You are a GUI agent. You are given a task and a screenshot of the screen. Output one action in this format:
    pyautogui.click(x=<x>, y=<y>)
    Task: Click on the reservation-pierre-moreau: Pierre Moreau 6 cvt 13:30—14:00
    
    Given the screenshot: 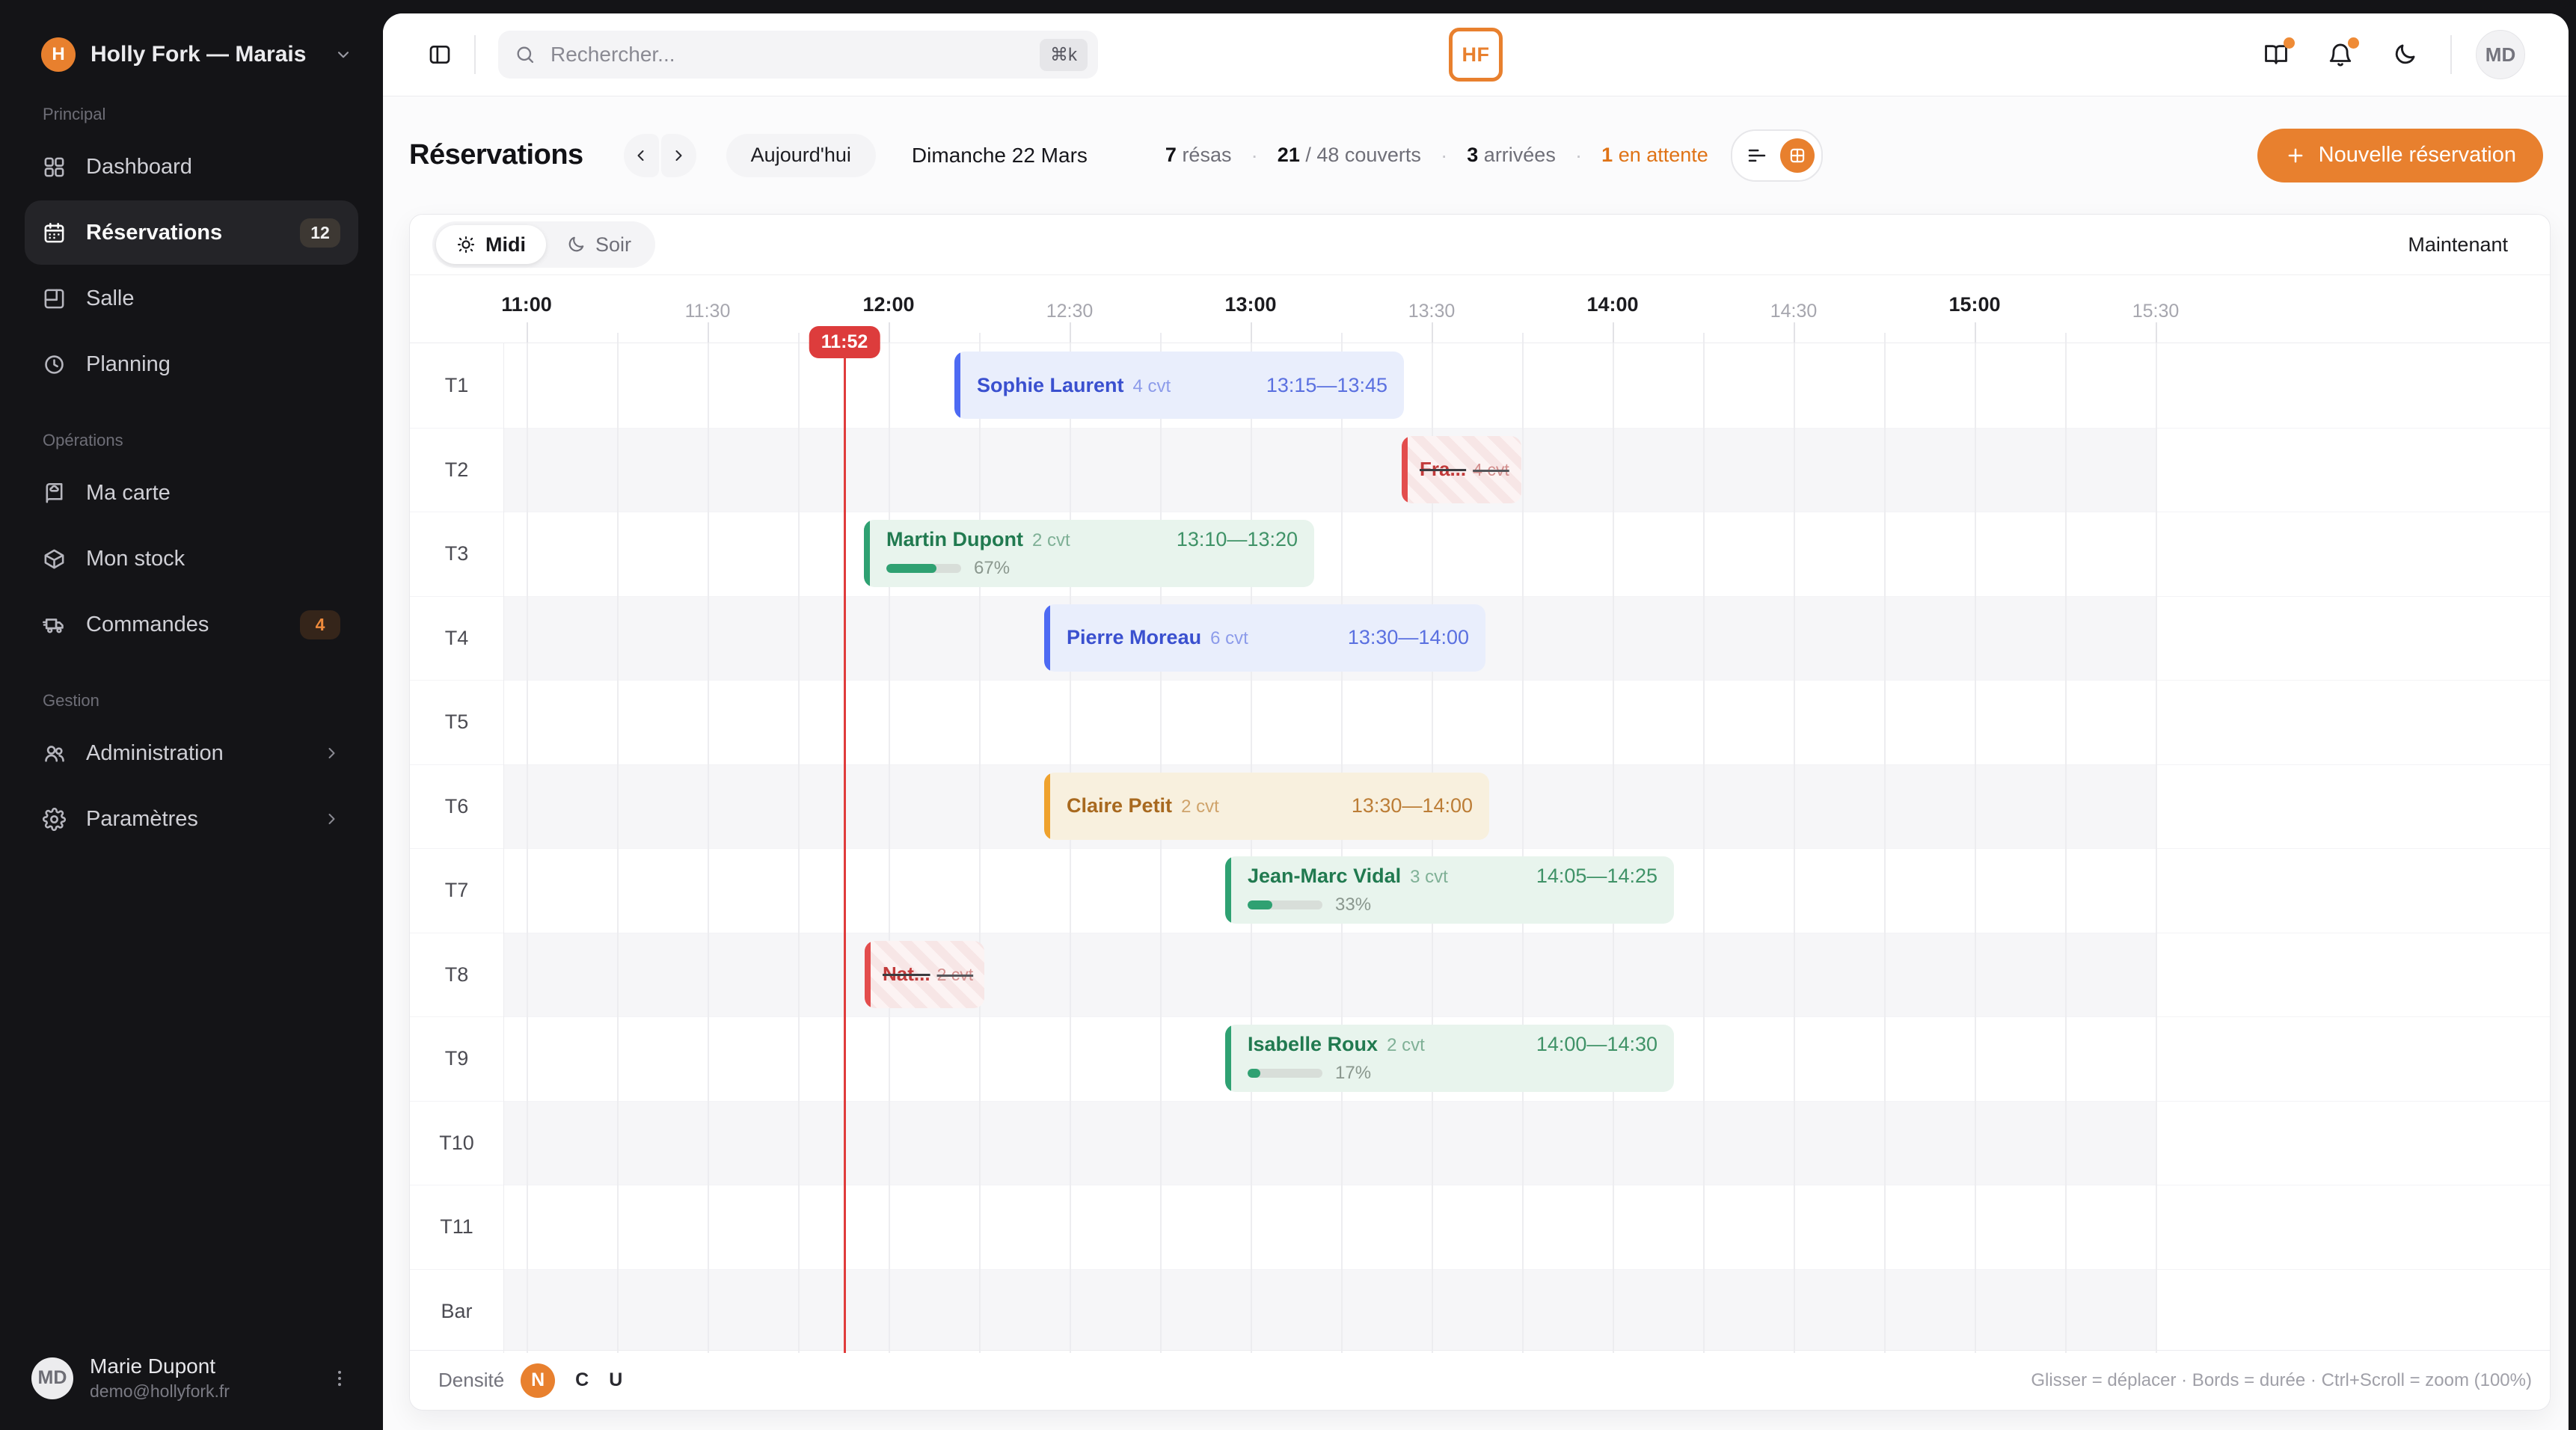 What is the action you would take?
    pyautogui.click(x=1264, y=638)
    